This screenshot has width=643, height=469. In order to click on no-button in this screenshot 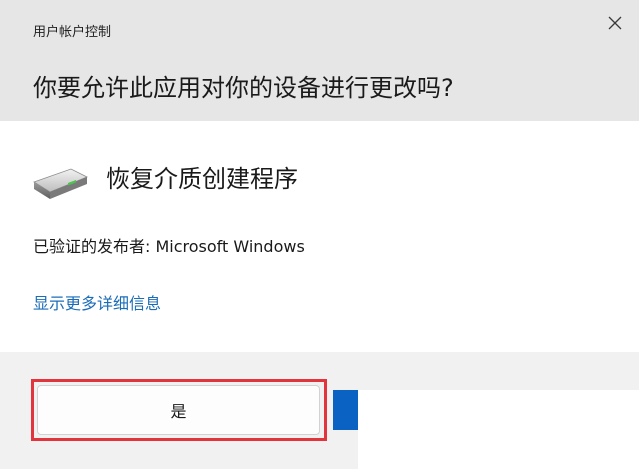, I will do `click(347, 410)`.